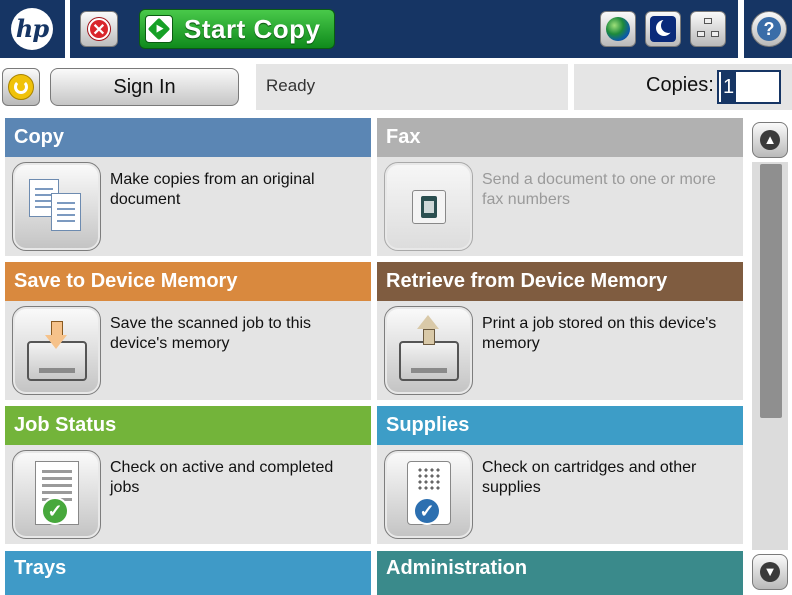  I want to click on scroll-up-button: ▲, so click(770, 140).